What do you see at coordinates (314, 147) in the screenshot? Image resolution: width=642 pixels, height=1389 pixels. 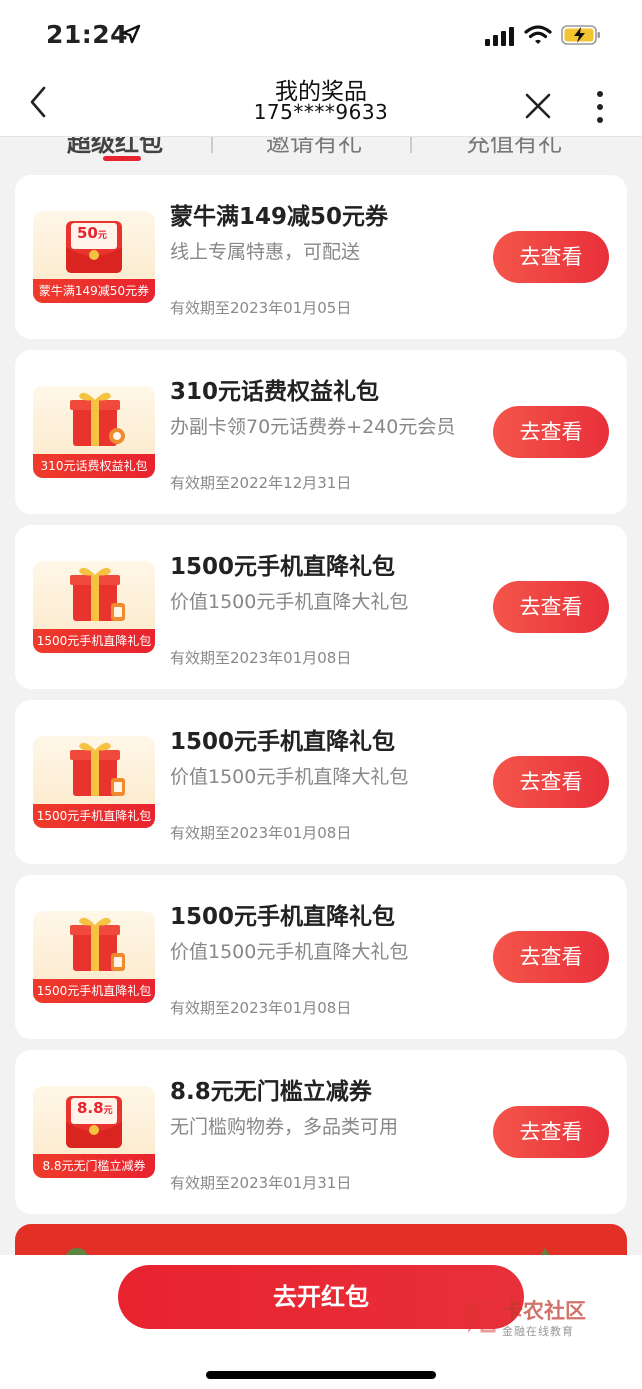 I see `tab-invite-gift: 邀请有礼` at bounding box center [314, 147].